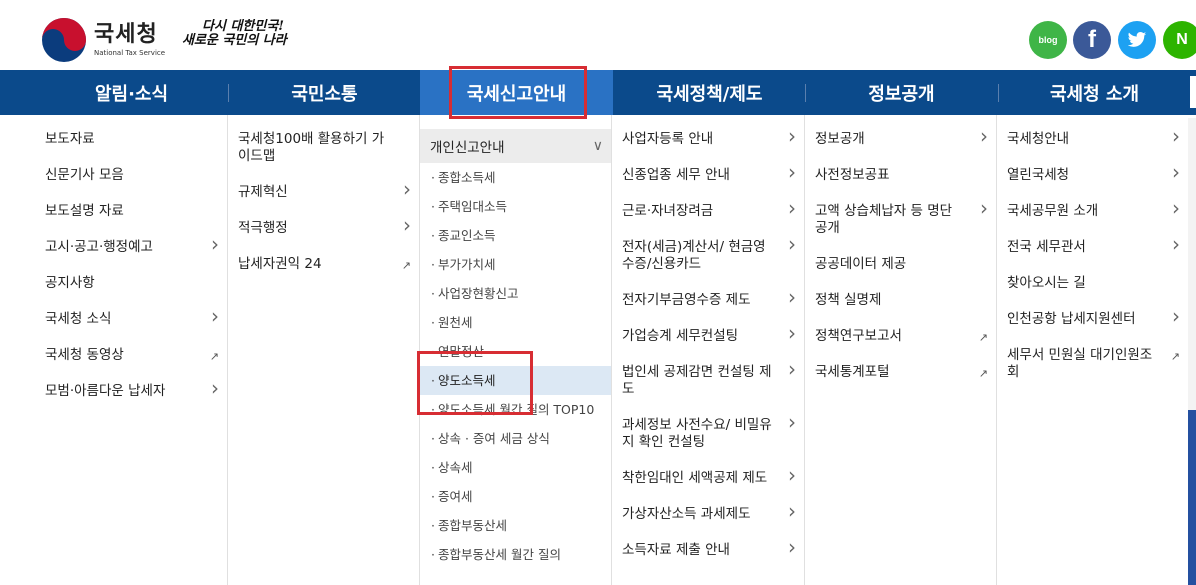  What do you see at coordinates (708, 547) in the screenshot?
I see `submenu-item-policy: 소득자료 제출 안내 ›` at bounding box center [708, 547].